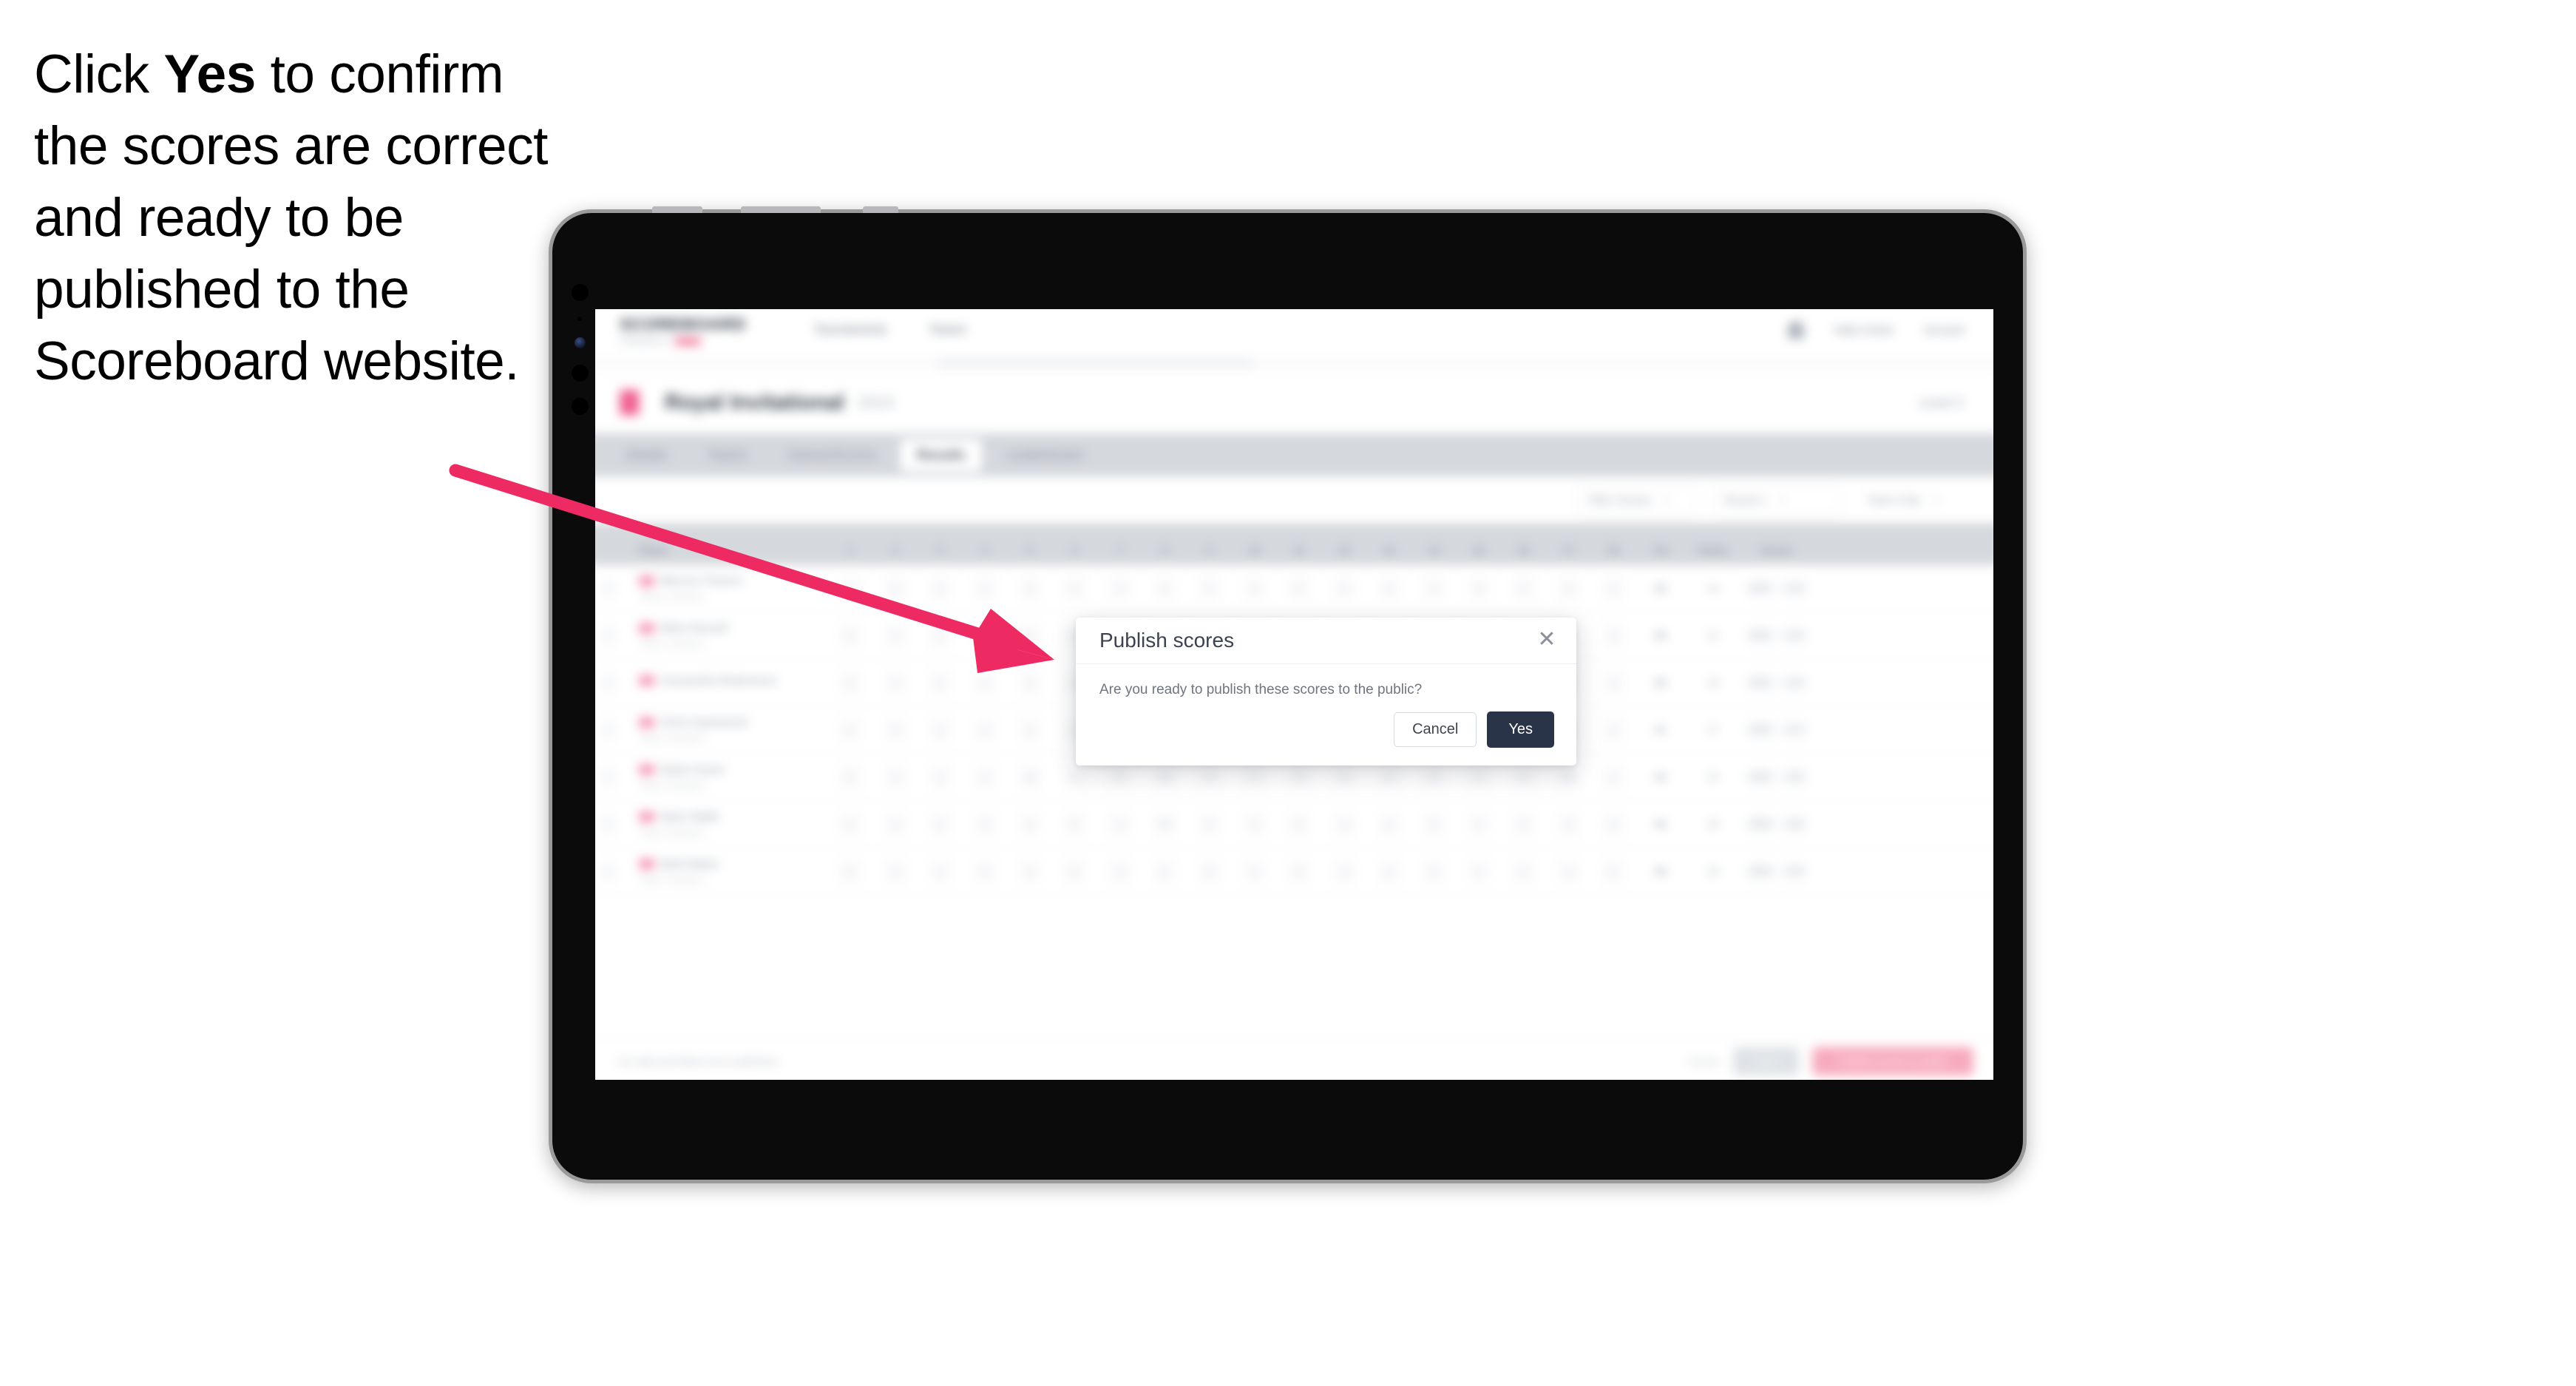 The image size is (2576, 1386). Describe the element at coordinates (850, 329) in the screenshot. I see `nav-item-tournaments: Tournaments` at that location.